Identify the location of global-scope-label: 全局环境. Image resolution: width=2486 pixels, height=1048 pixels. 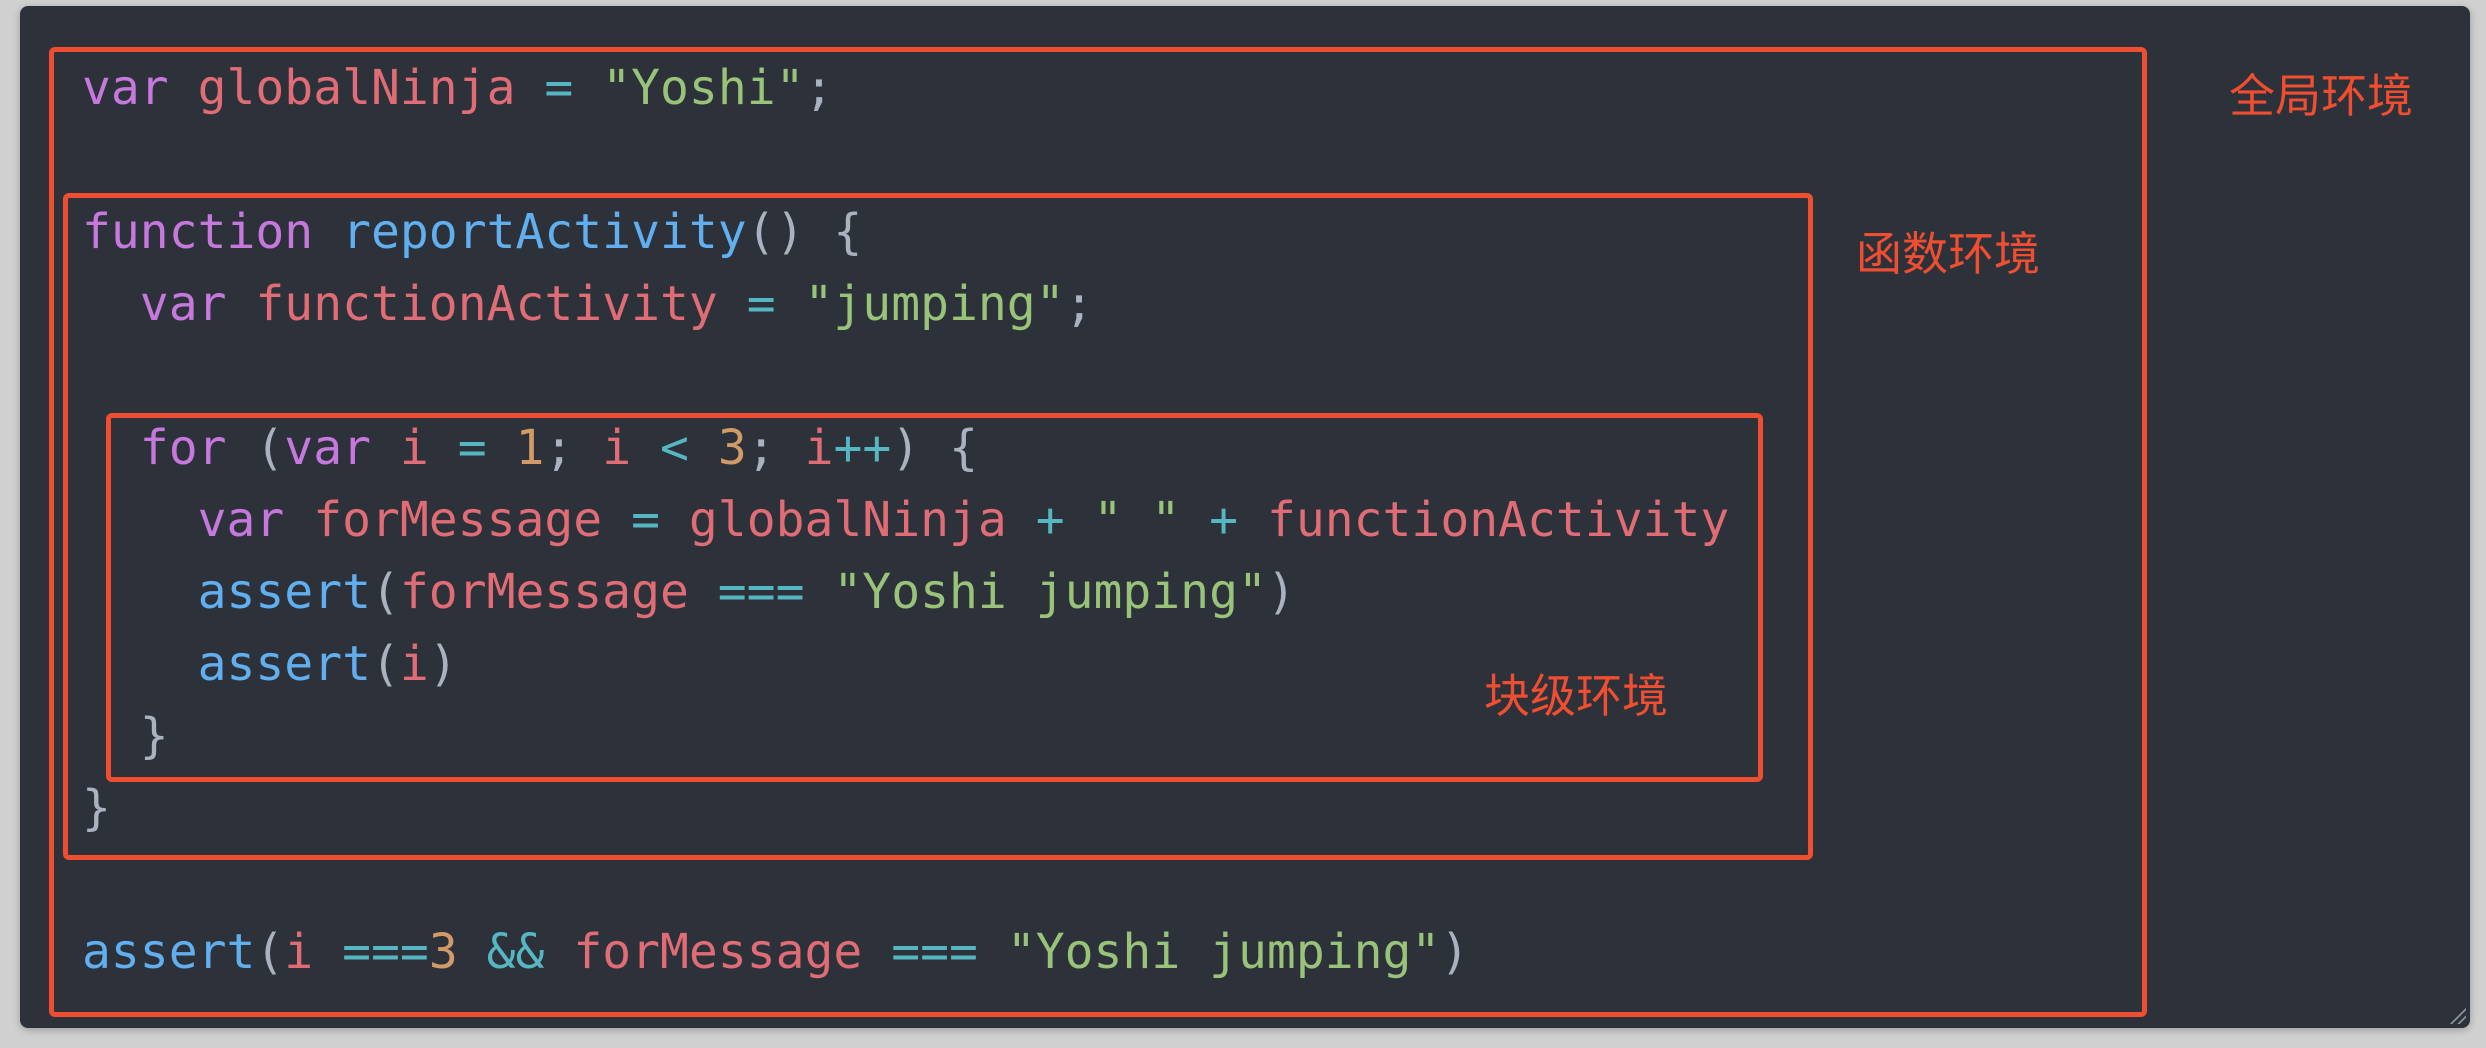
(2321, 96).